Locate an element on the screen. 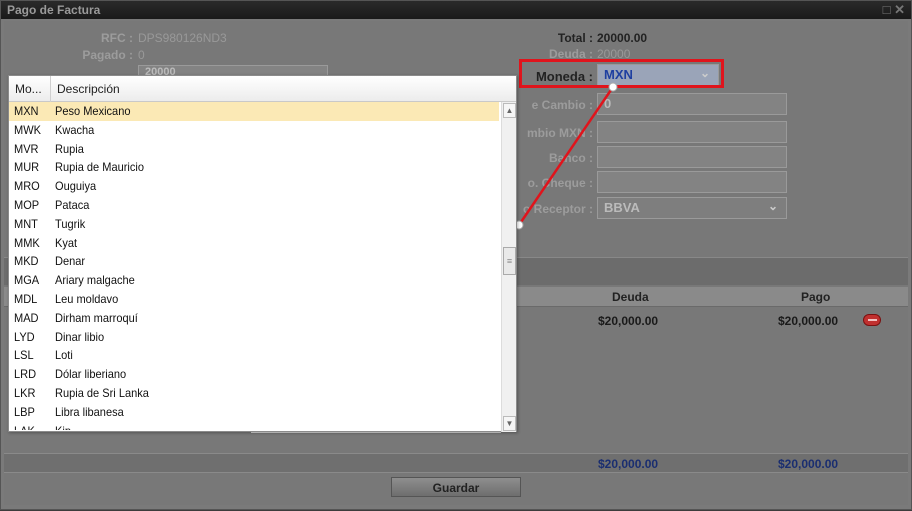  currency-description: Pataca is located at coordinates (72, 204).